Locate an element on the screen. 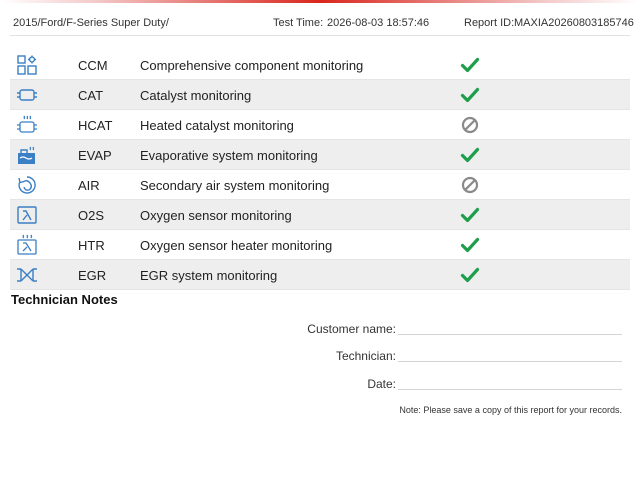 This screenshot has width=640, height=480. monitor-description: Evaporative system monitoring is located at coordinates (229, 155).